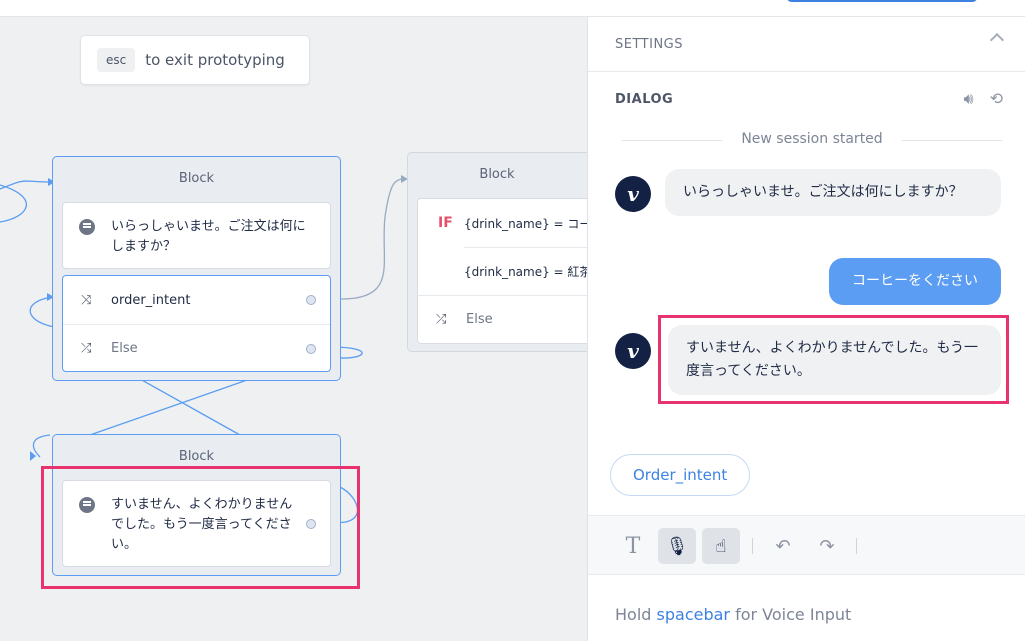 The height and width of the screenshot is (641, 1025). I want to click on esc-hint-text: to exit prototyping, so click(215, 60).